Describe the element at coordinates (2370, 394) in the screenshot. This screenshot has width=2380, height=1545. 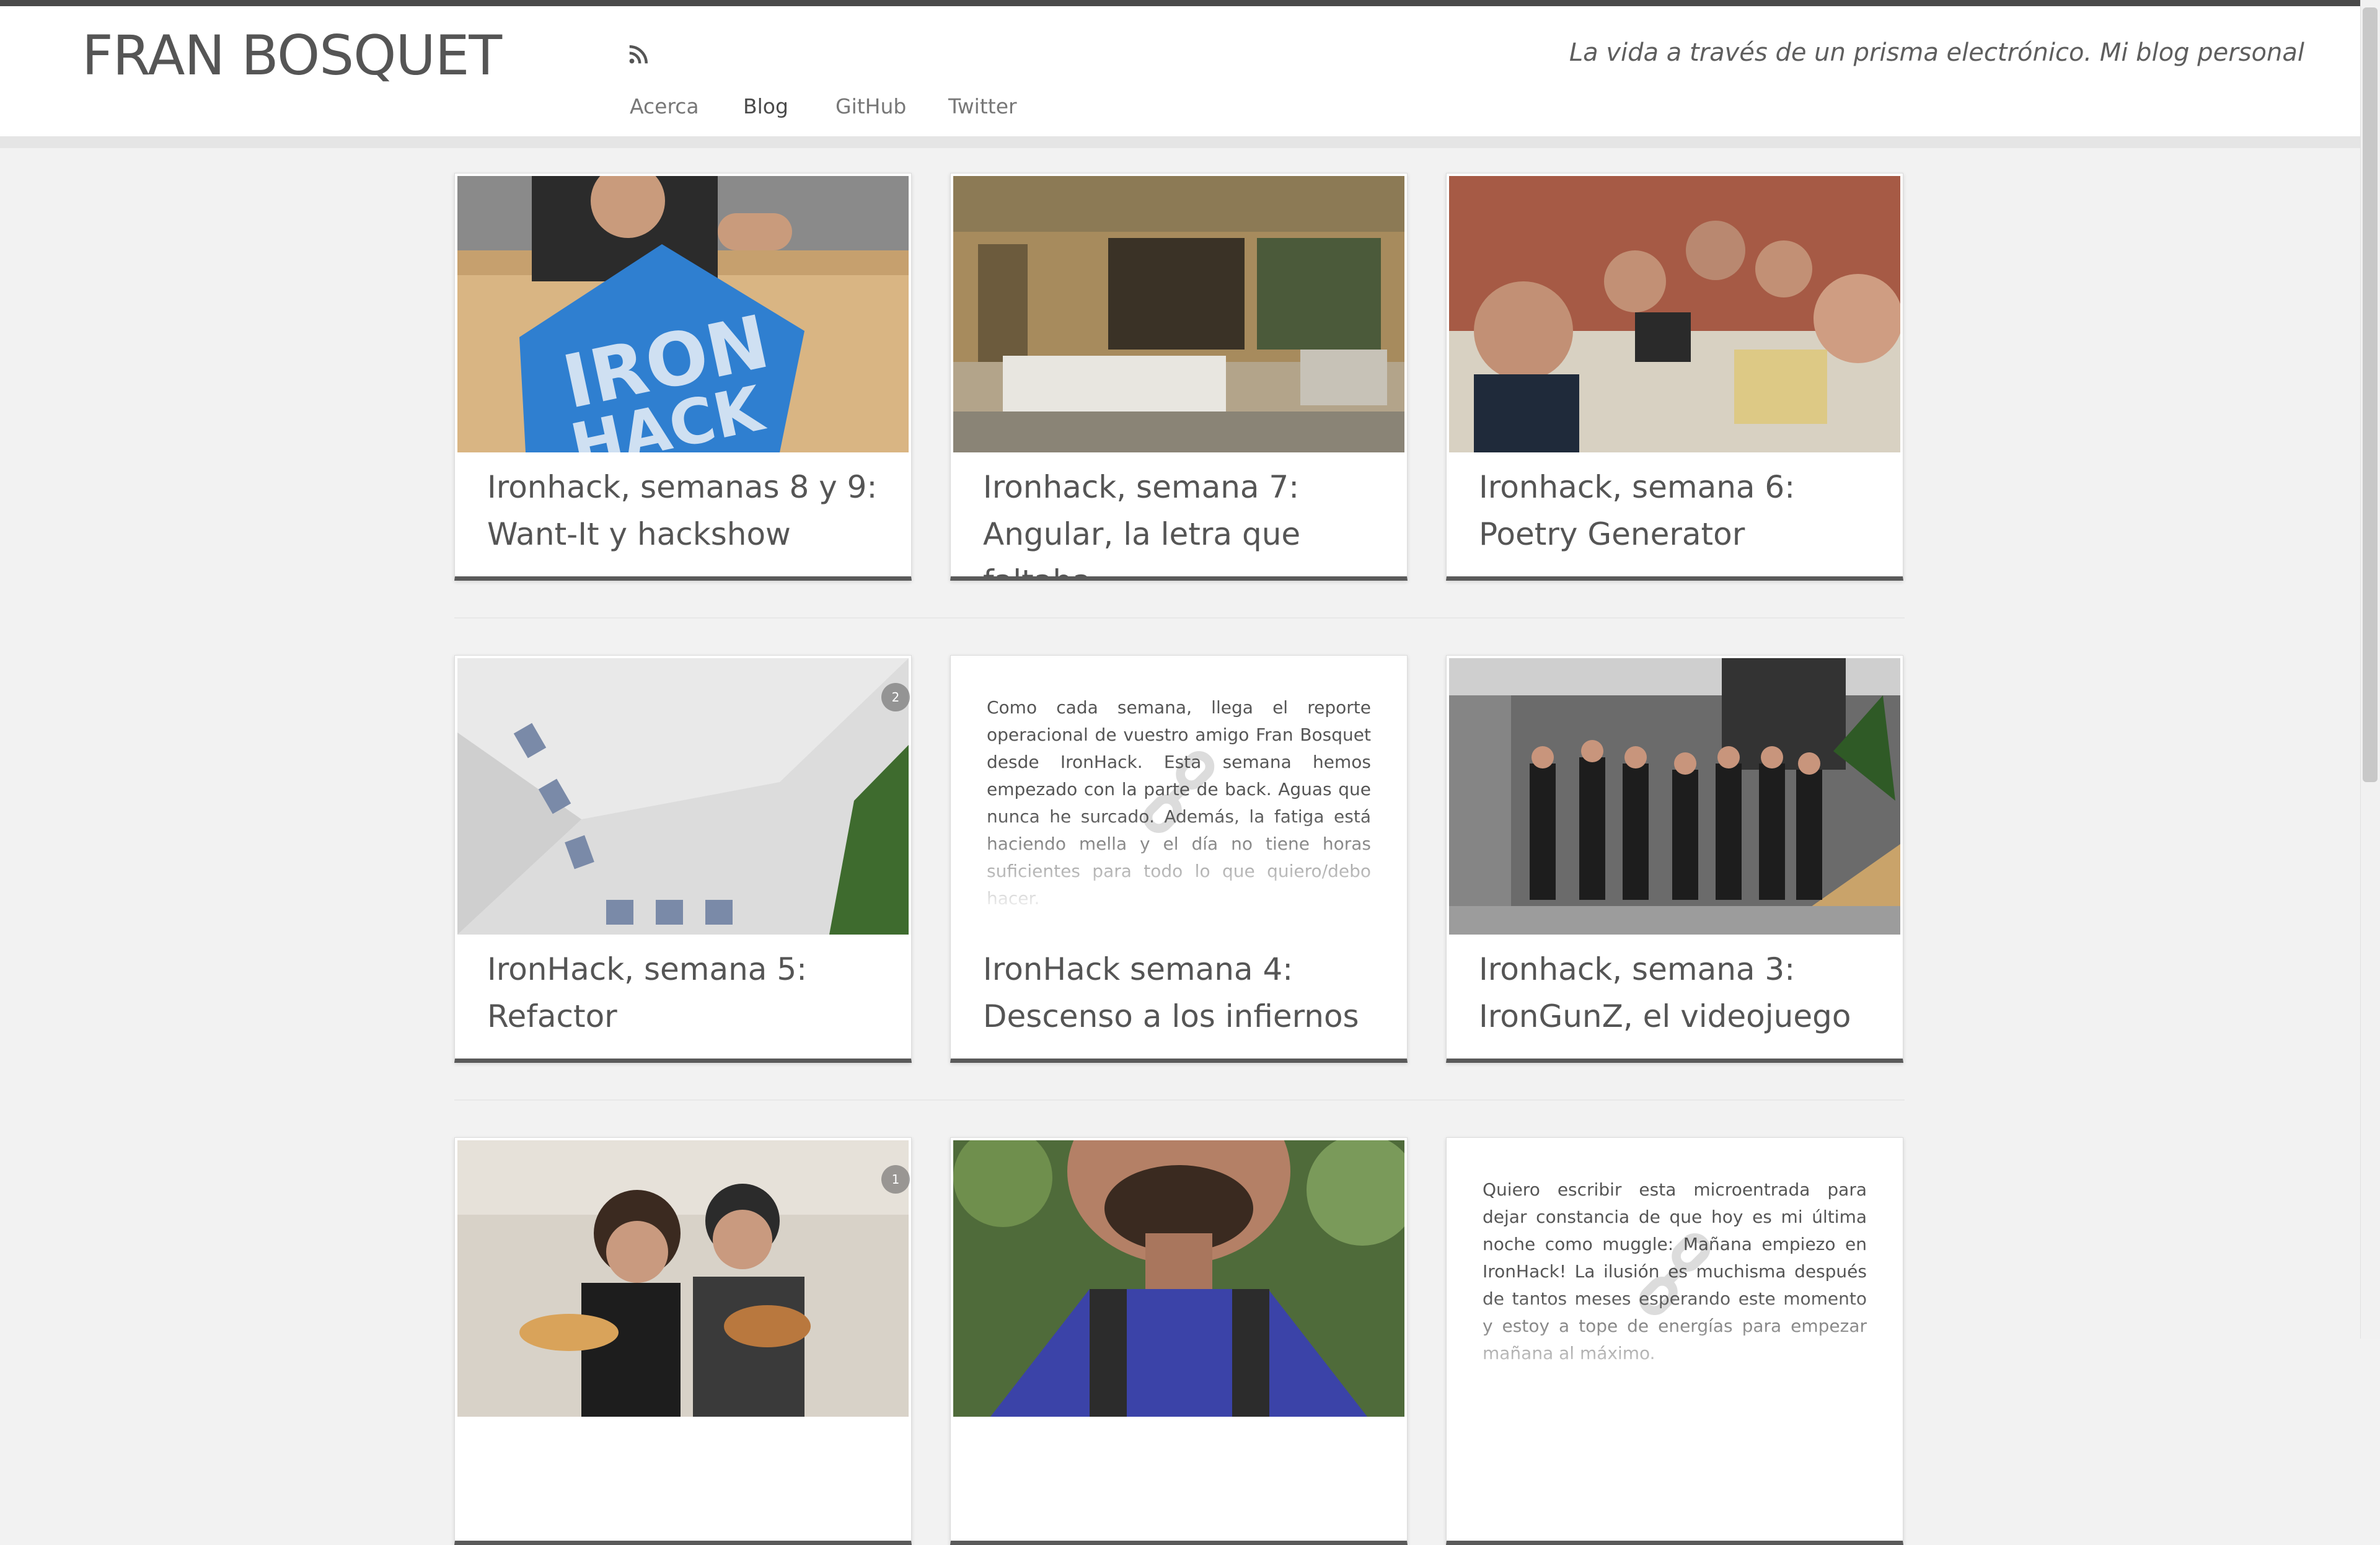
I see `scrollbar-thumb` at that location.